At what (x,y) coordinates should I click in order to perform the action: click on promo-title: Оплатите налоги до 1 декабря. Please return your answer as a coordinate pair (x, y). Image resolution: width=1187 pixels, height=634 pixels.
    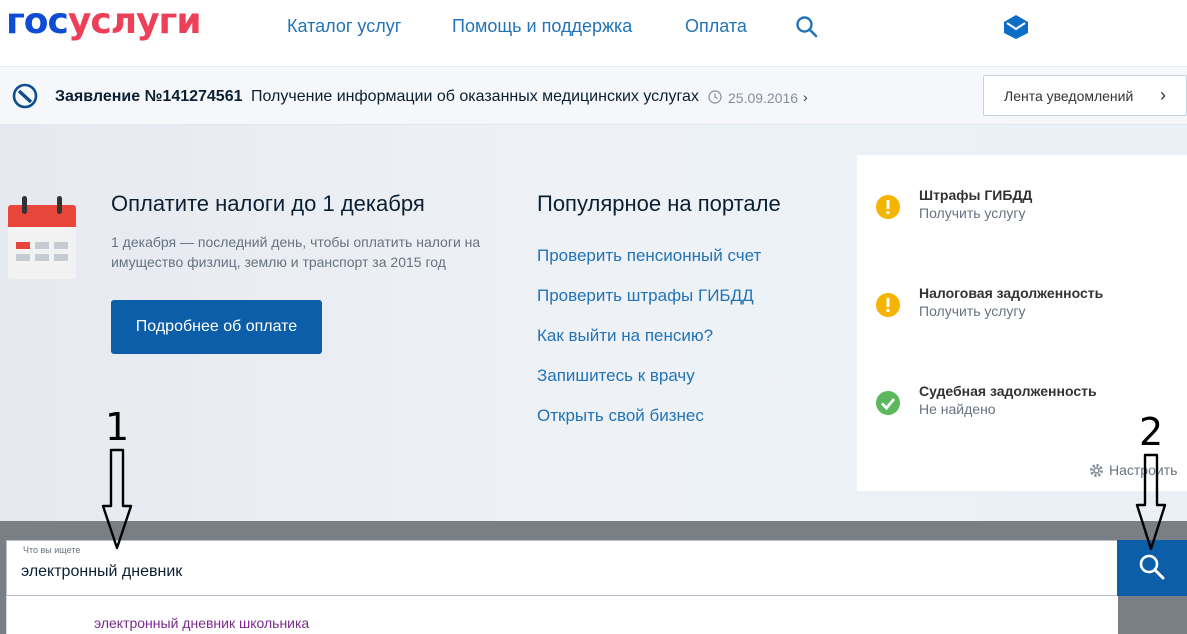
    Looking at the image, I should click on (268, 203).